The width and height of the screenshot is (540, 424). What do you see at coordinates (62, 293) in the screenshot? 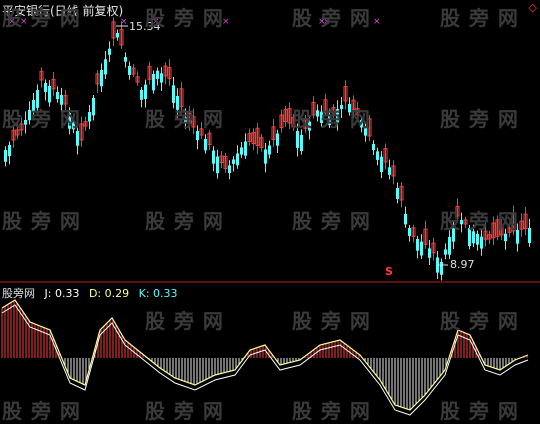
I see `indicator-j-value: J: 0.33` at bounding box center [62, 293].